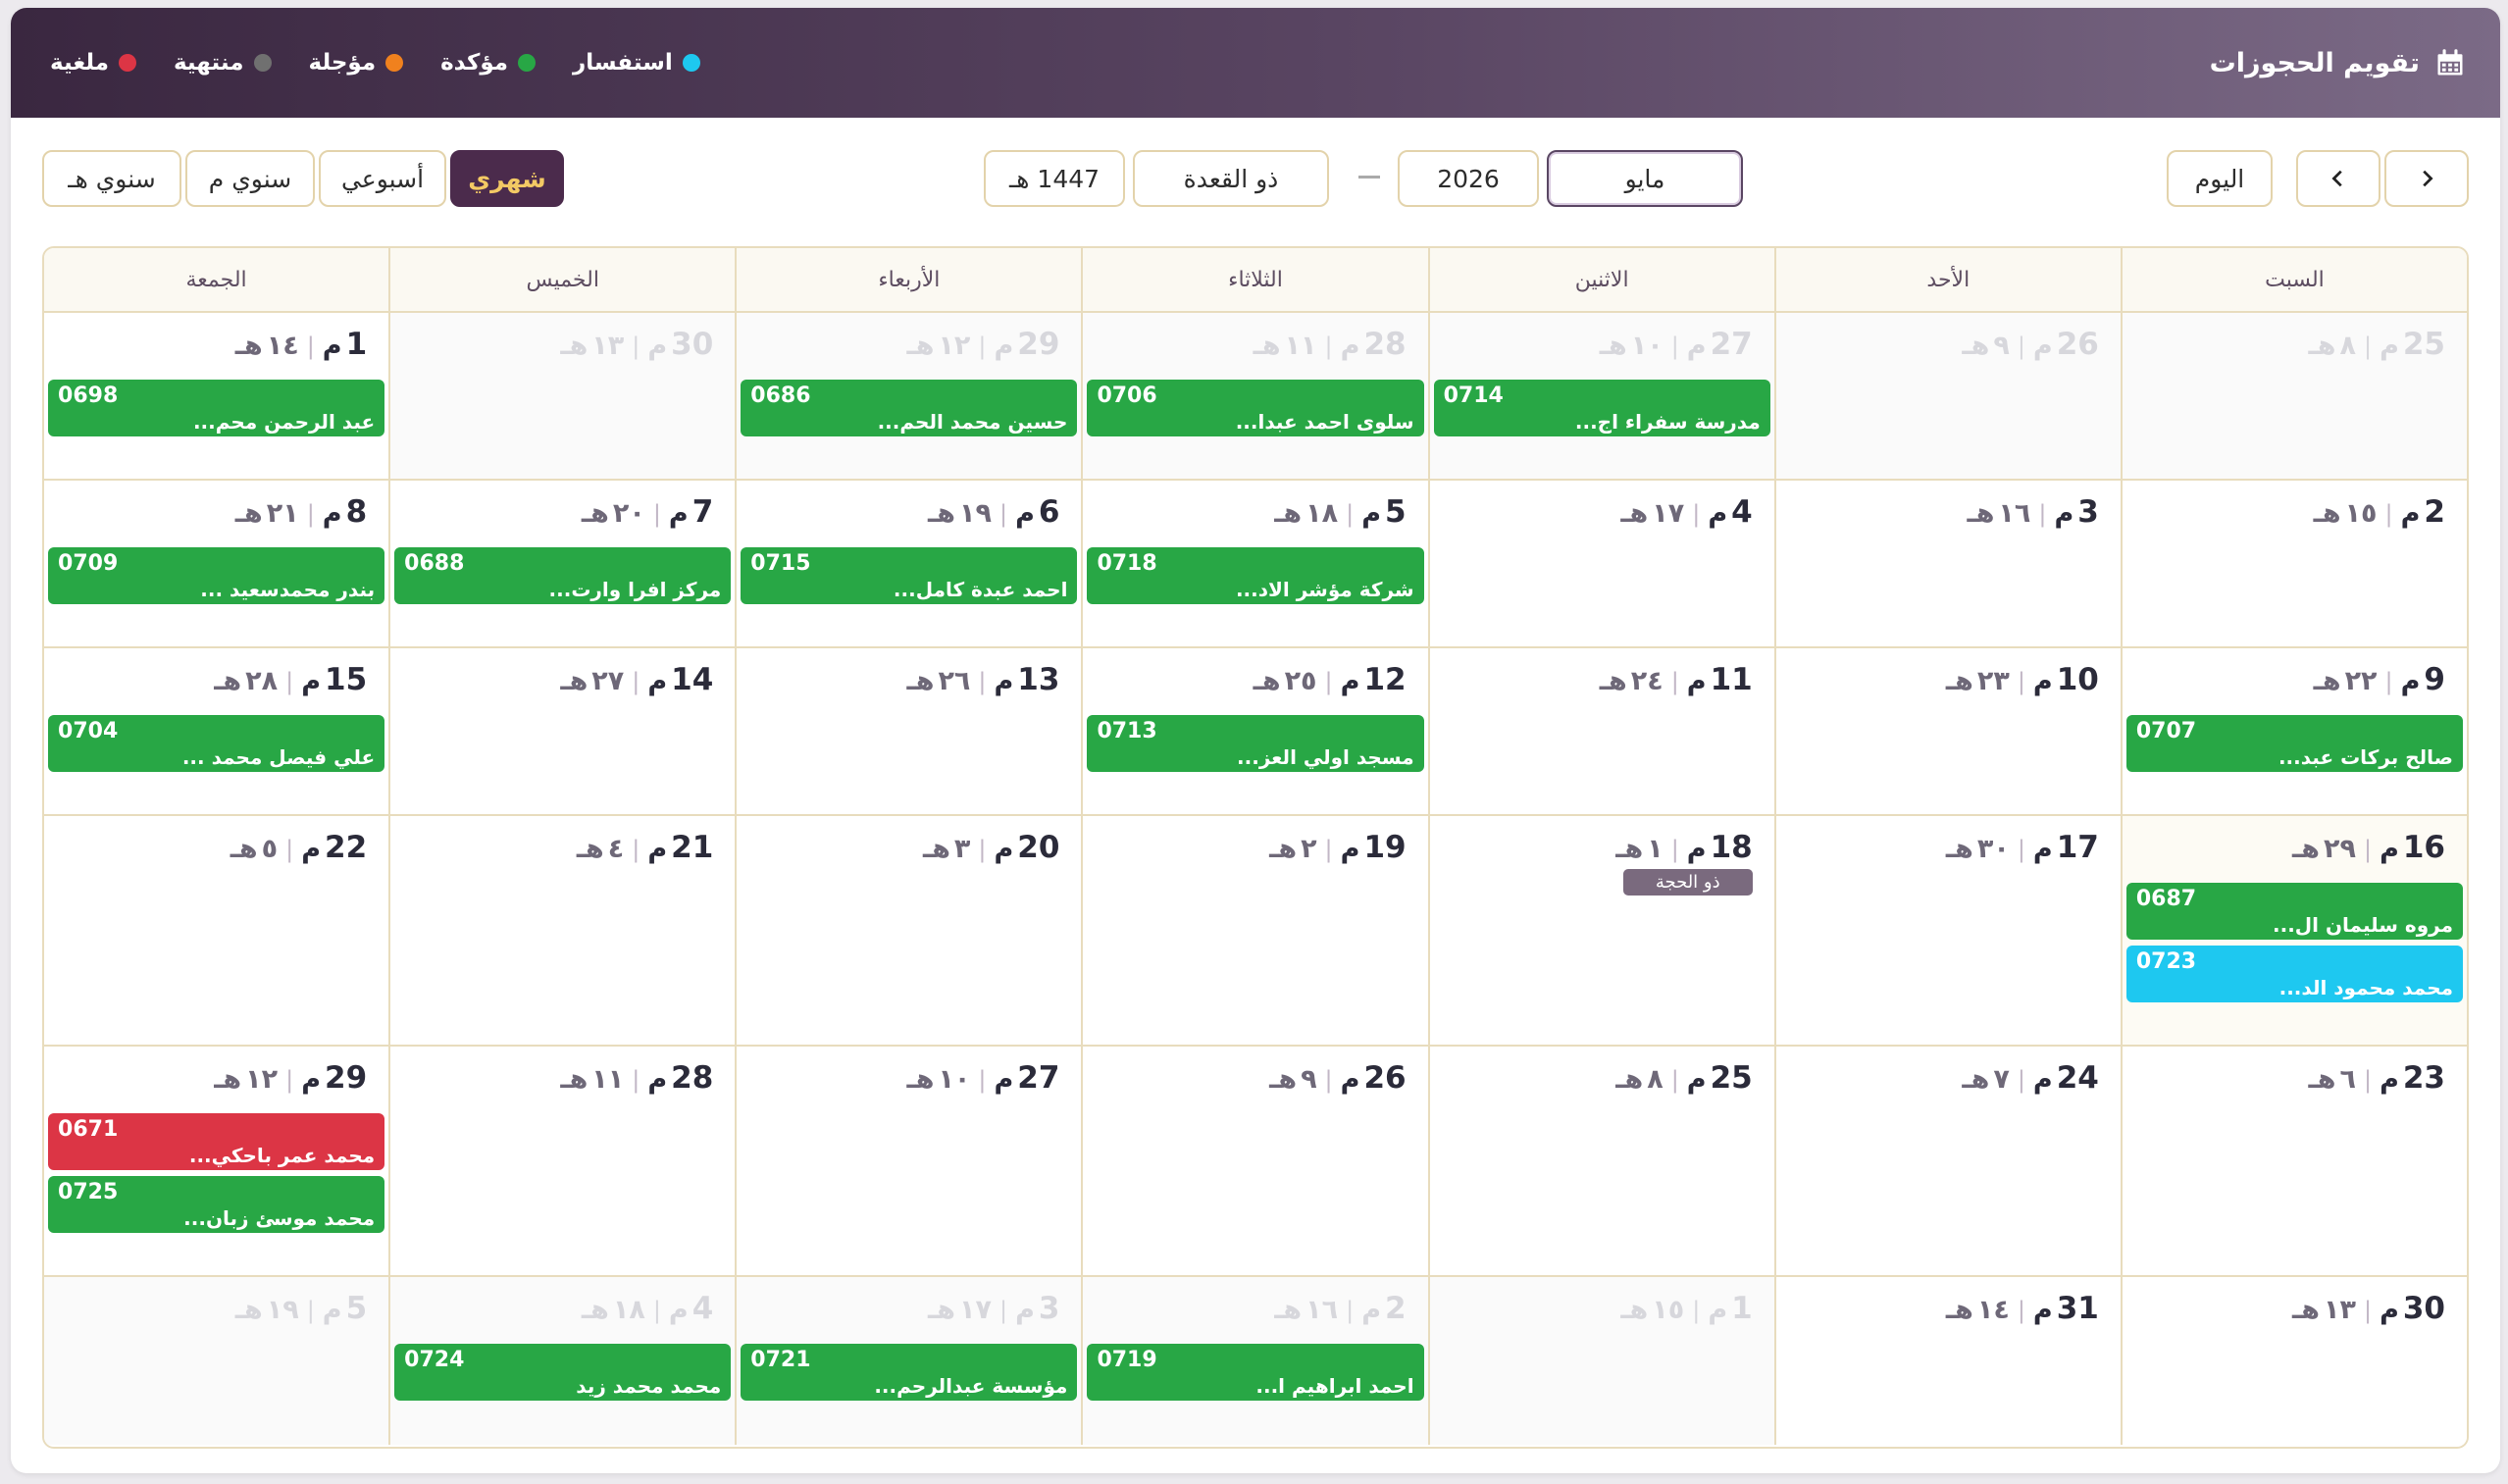 The width and height of the screenshot is (2508, 1484). I want to click on day-number: 10 م | ٢٣ هـ, so click(1948, 683).